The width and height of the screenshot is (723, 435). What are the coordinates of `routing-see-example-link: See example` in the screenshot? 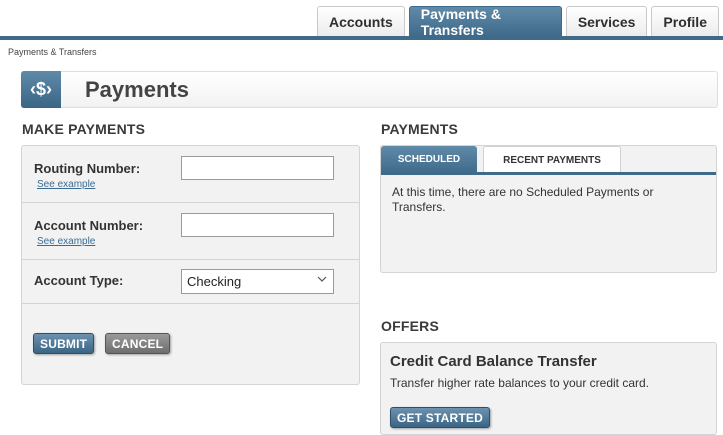 It's located at (66, 184).